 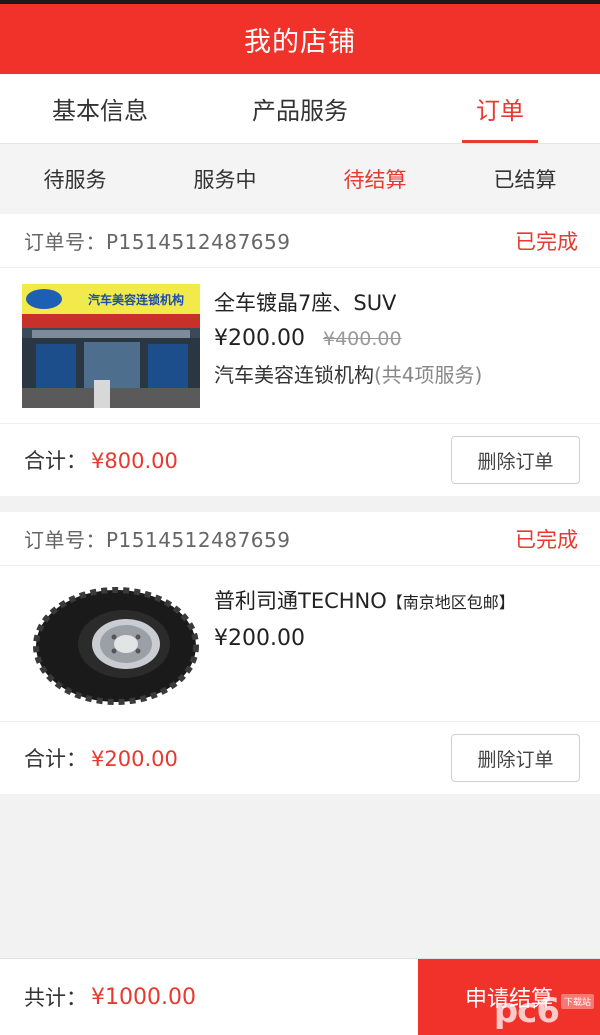 What do you see at coordinates (362, 339) in the screenshot?
I see `original-price: ¥400.00` at bounding box center [362, 339].